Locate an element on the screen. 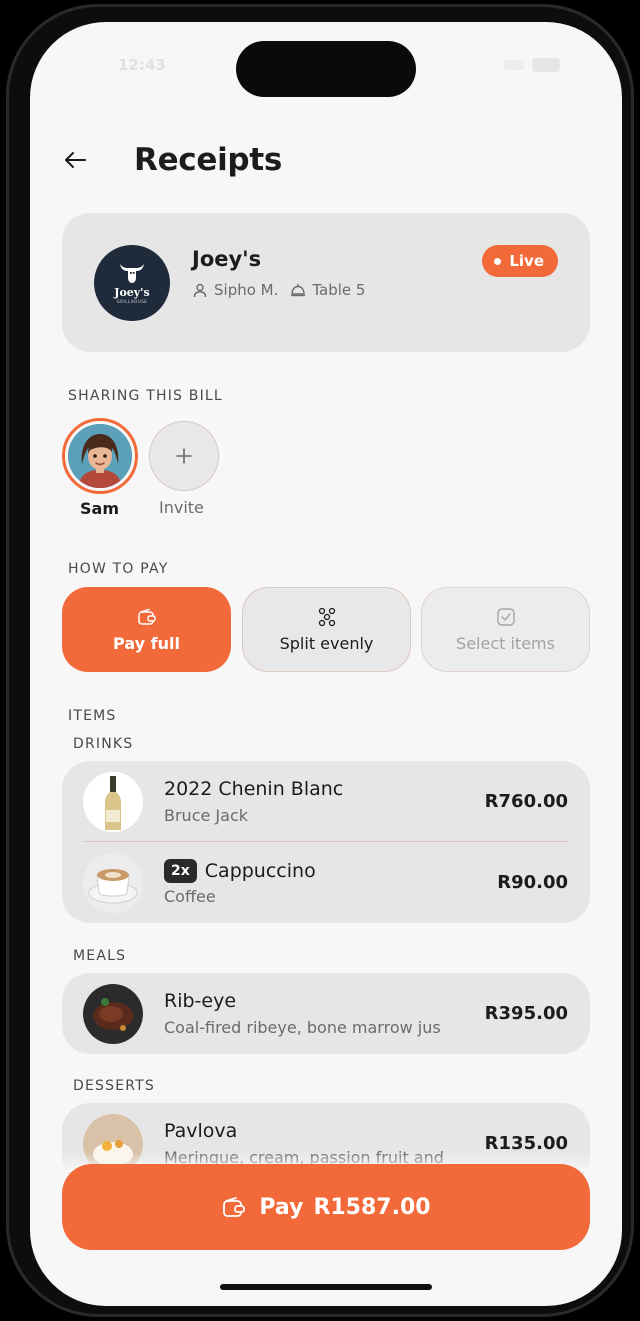  plus-icon is located at coordinates (184, 456).